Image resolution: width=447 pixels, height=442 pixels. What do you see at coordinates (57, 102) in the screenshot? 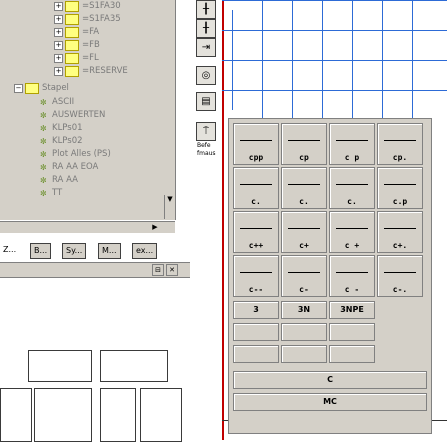
I see `tree-item-batch: ✼ ASCII` at bounding box center [57, 102].